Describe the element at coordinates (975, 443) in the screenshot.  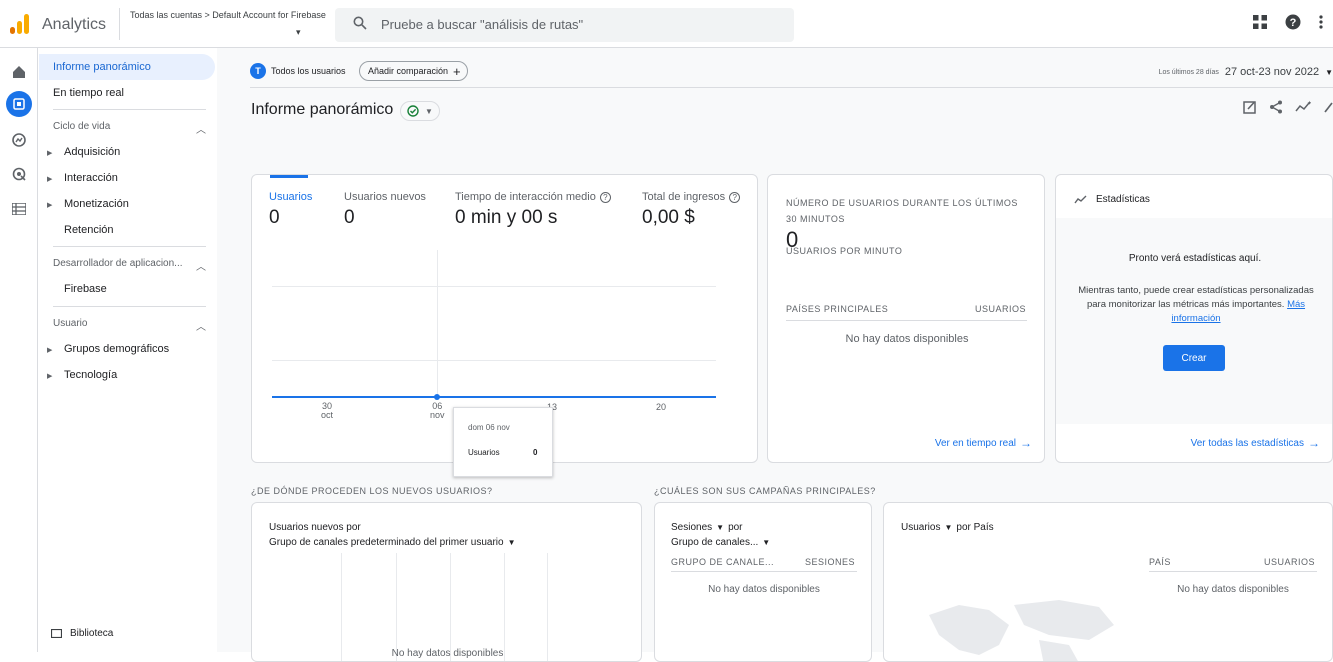
I see `realtime-link-label: Ver en tiempo real` at that location.